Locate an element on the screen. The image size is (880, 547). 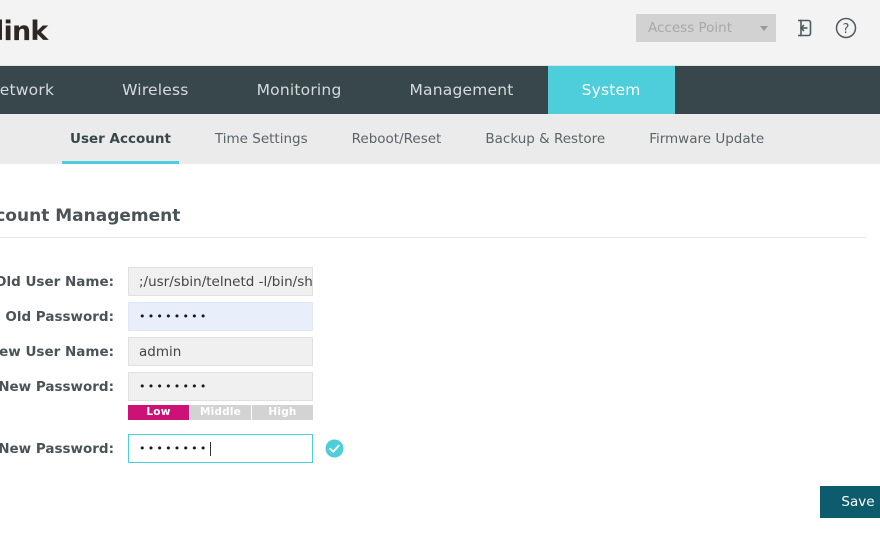
form-actions: Save is located at coordinates (440, 502).